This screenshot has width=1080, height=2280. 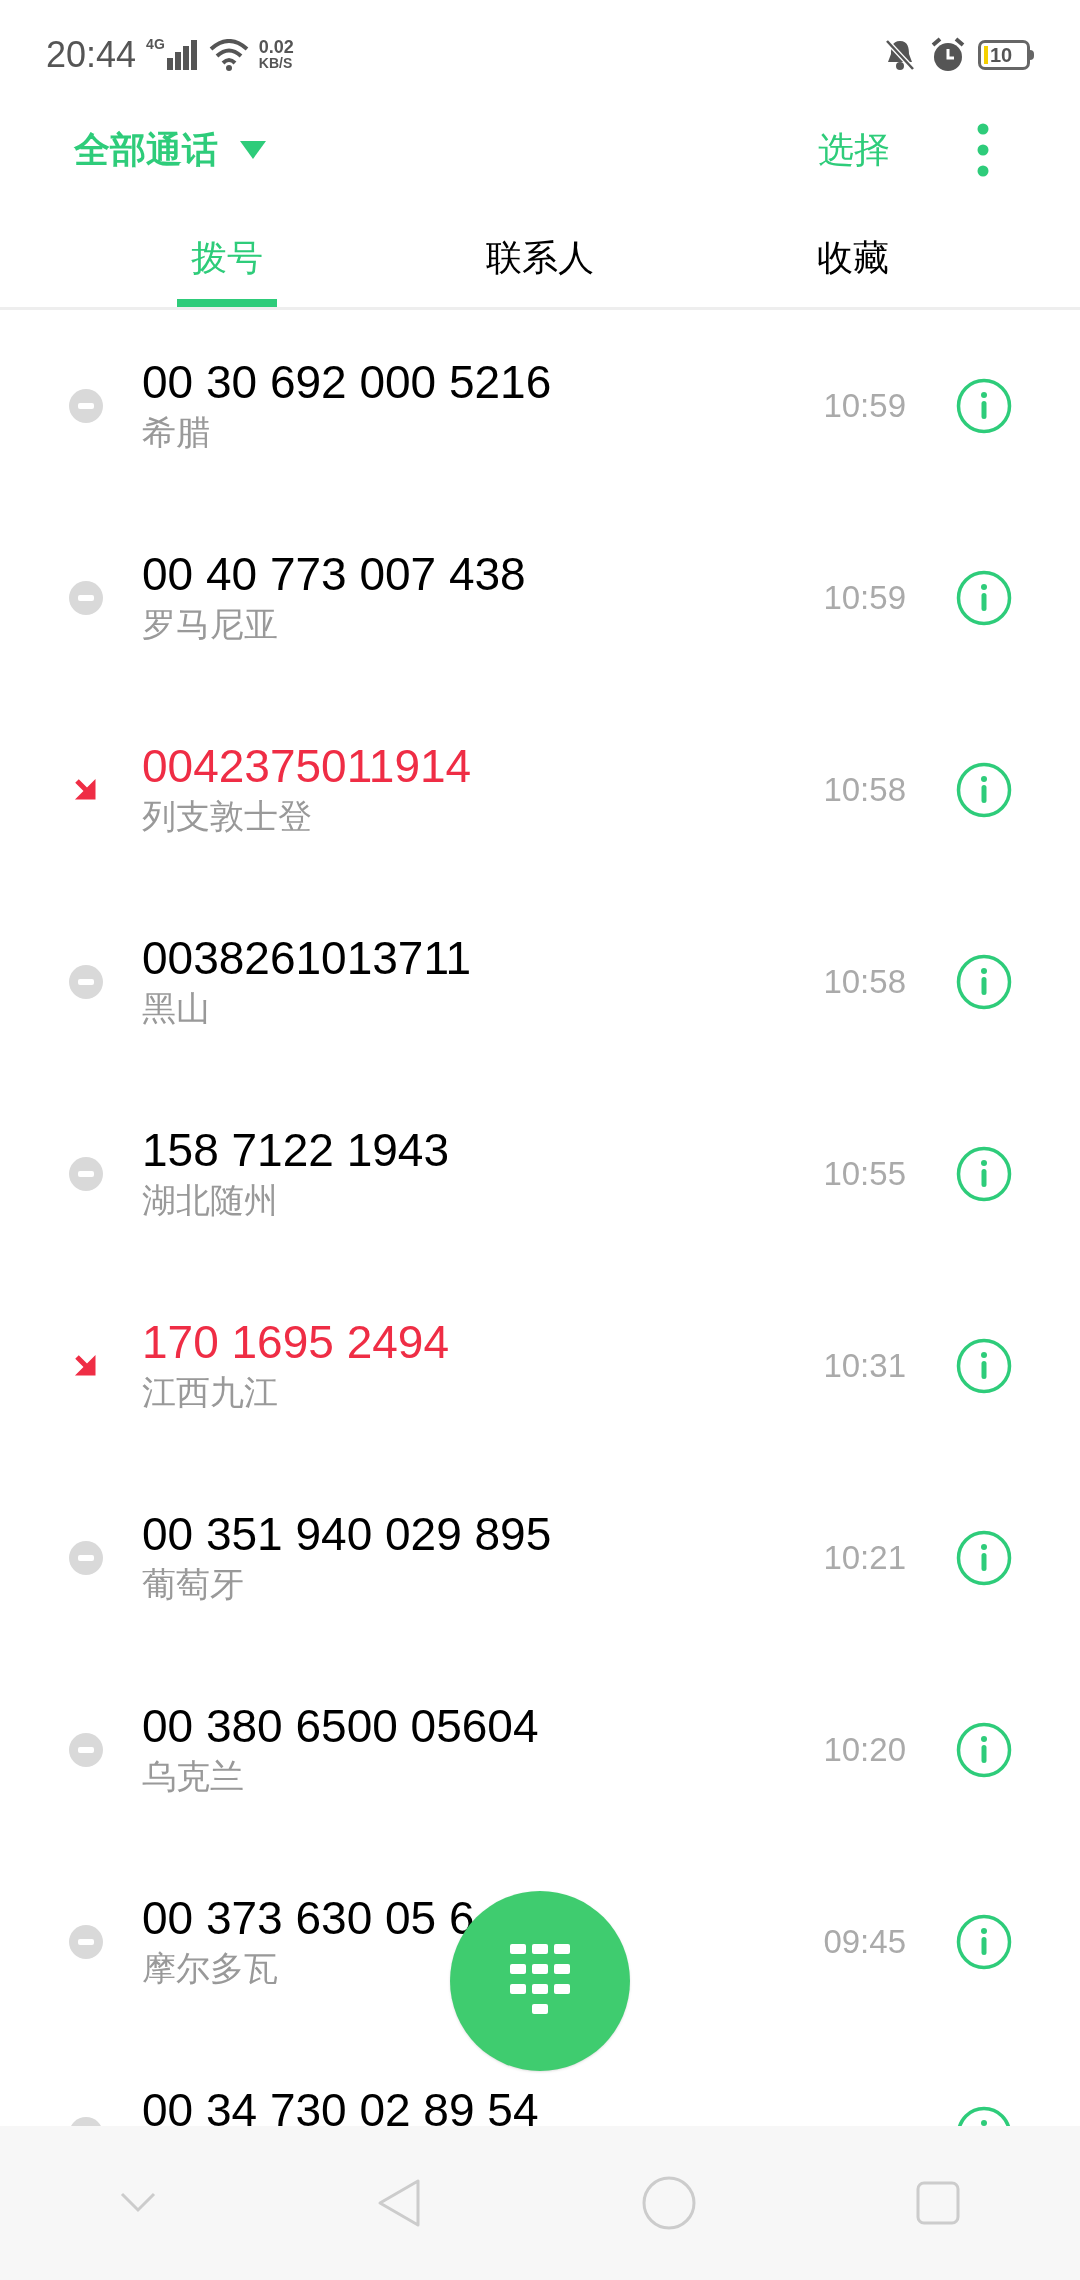 What do you see at coordinates (540, 2082) in the screenshot?
I see `call-log-row: 00 34 730 02 89 54` at bounding box center [540, 2082].